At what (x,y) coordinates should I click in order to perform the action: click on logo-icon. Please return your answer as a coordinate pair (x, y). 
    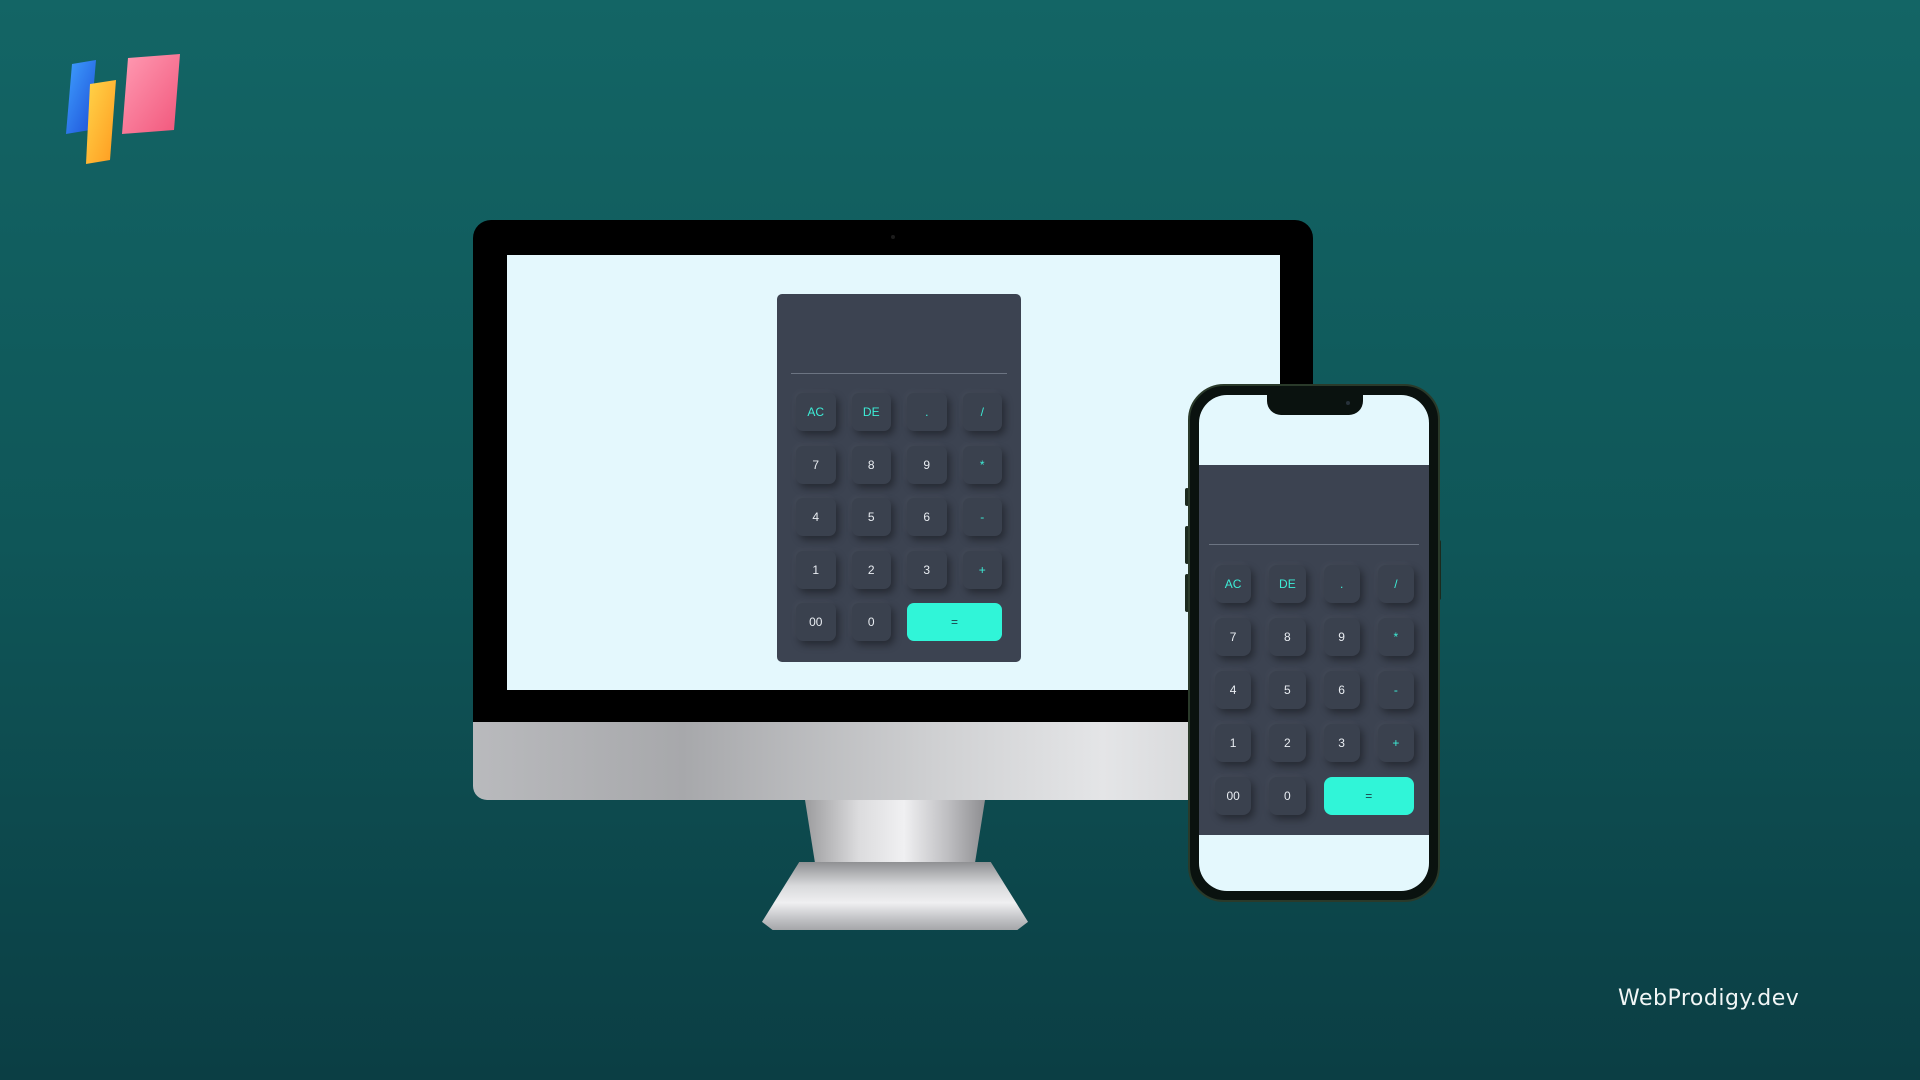
    Looking at the image, I should click on (123, 109).